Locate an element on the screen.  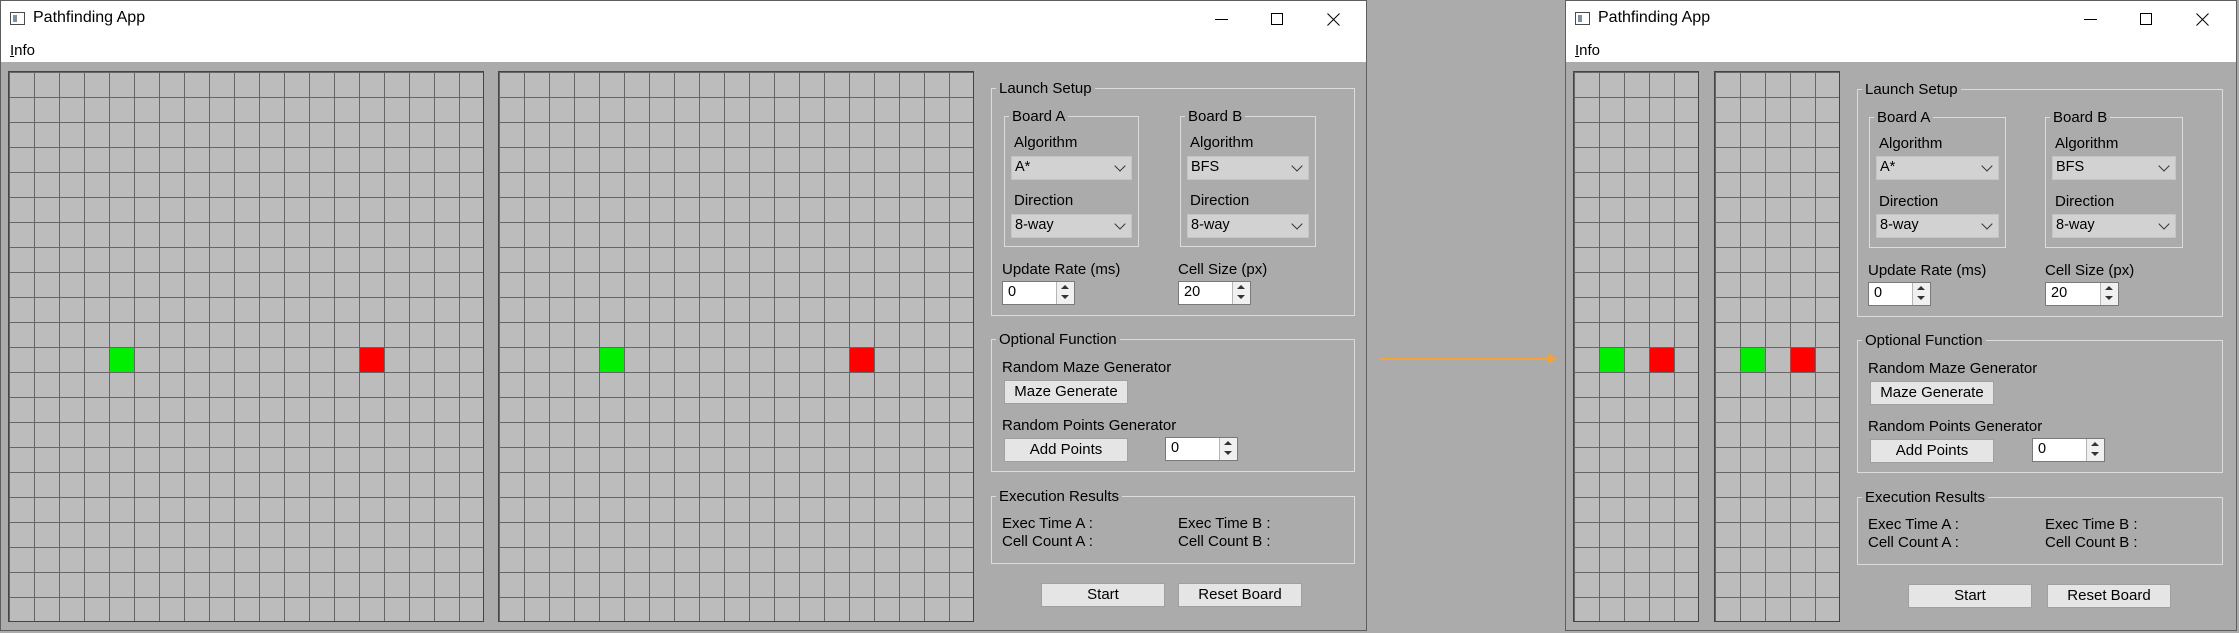
window-title: Pathfinding App is located at coordinates (89, 17).